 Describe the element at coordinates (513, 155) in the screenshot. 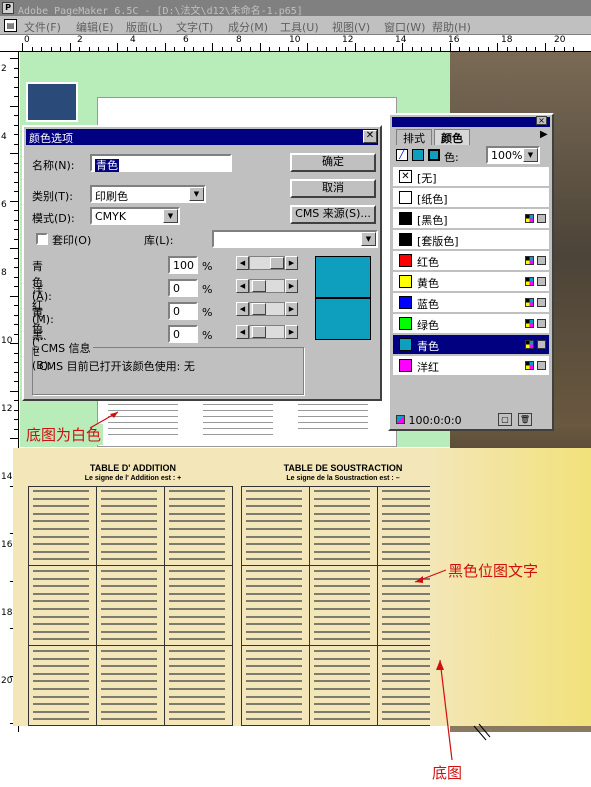

I see `tint-dropdown: 100% ▼` at that location.